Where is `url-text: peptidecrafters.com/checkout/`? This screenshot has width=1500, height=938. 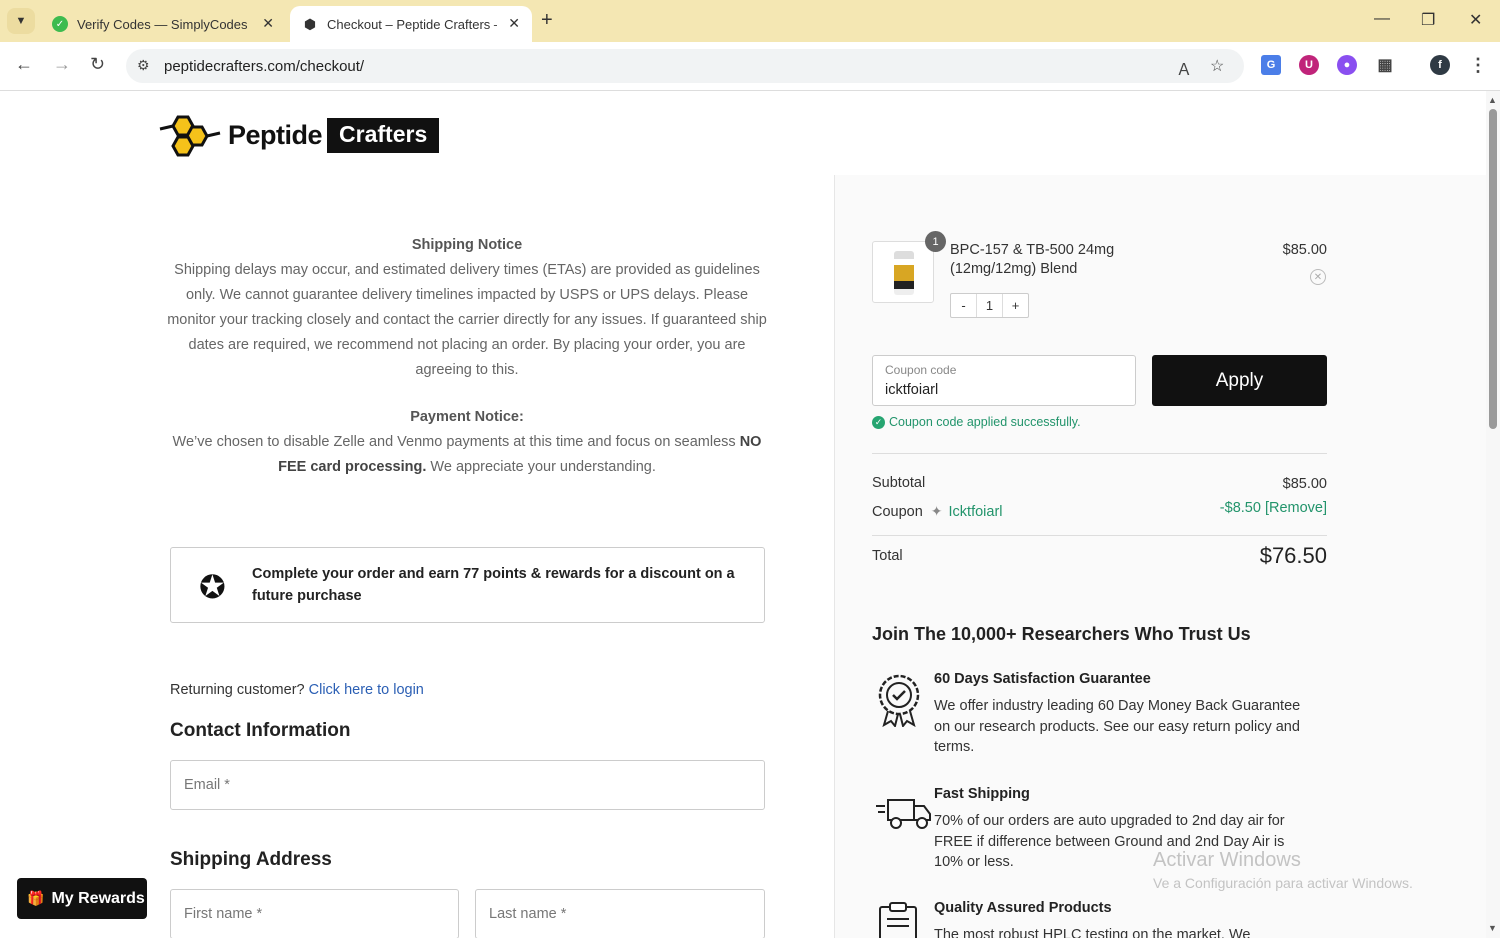
url-text: peptidecrafters.com/checkout/ is located at coordinates (264, 66).